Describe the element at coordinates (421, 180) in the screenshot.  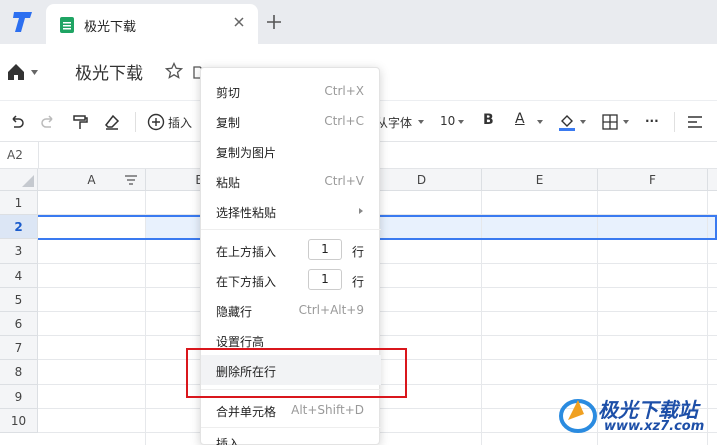
I see `column-label: D` at that location.